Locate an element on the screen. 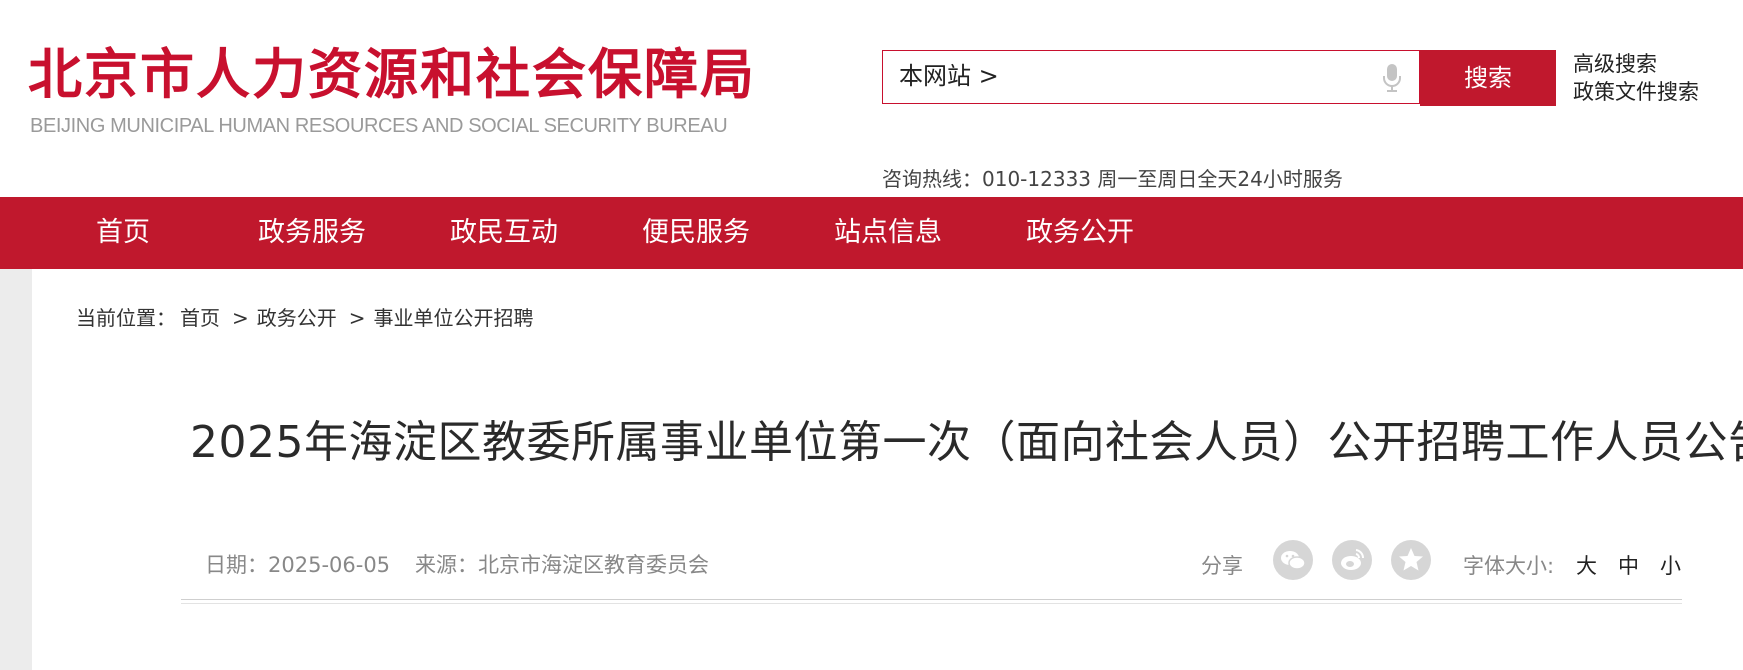 The width and height of the screenshot is (1743, 670). nav-item-site-info: 站点信息 is located at coordinates (888, 233).